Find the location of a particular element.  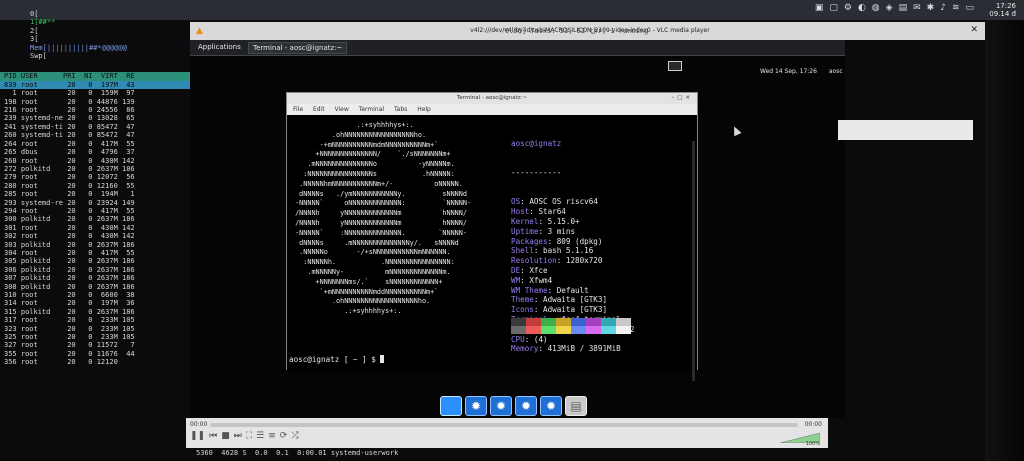

table-row: 317 root 20 0 233M 105 is located at coordinates (95, 320).